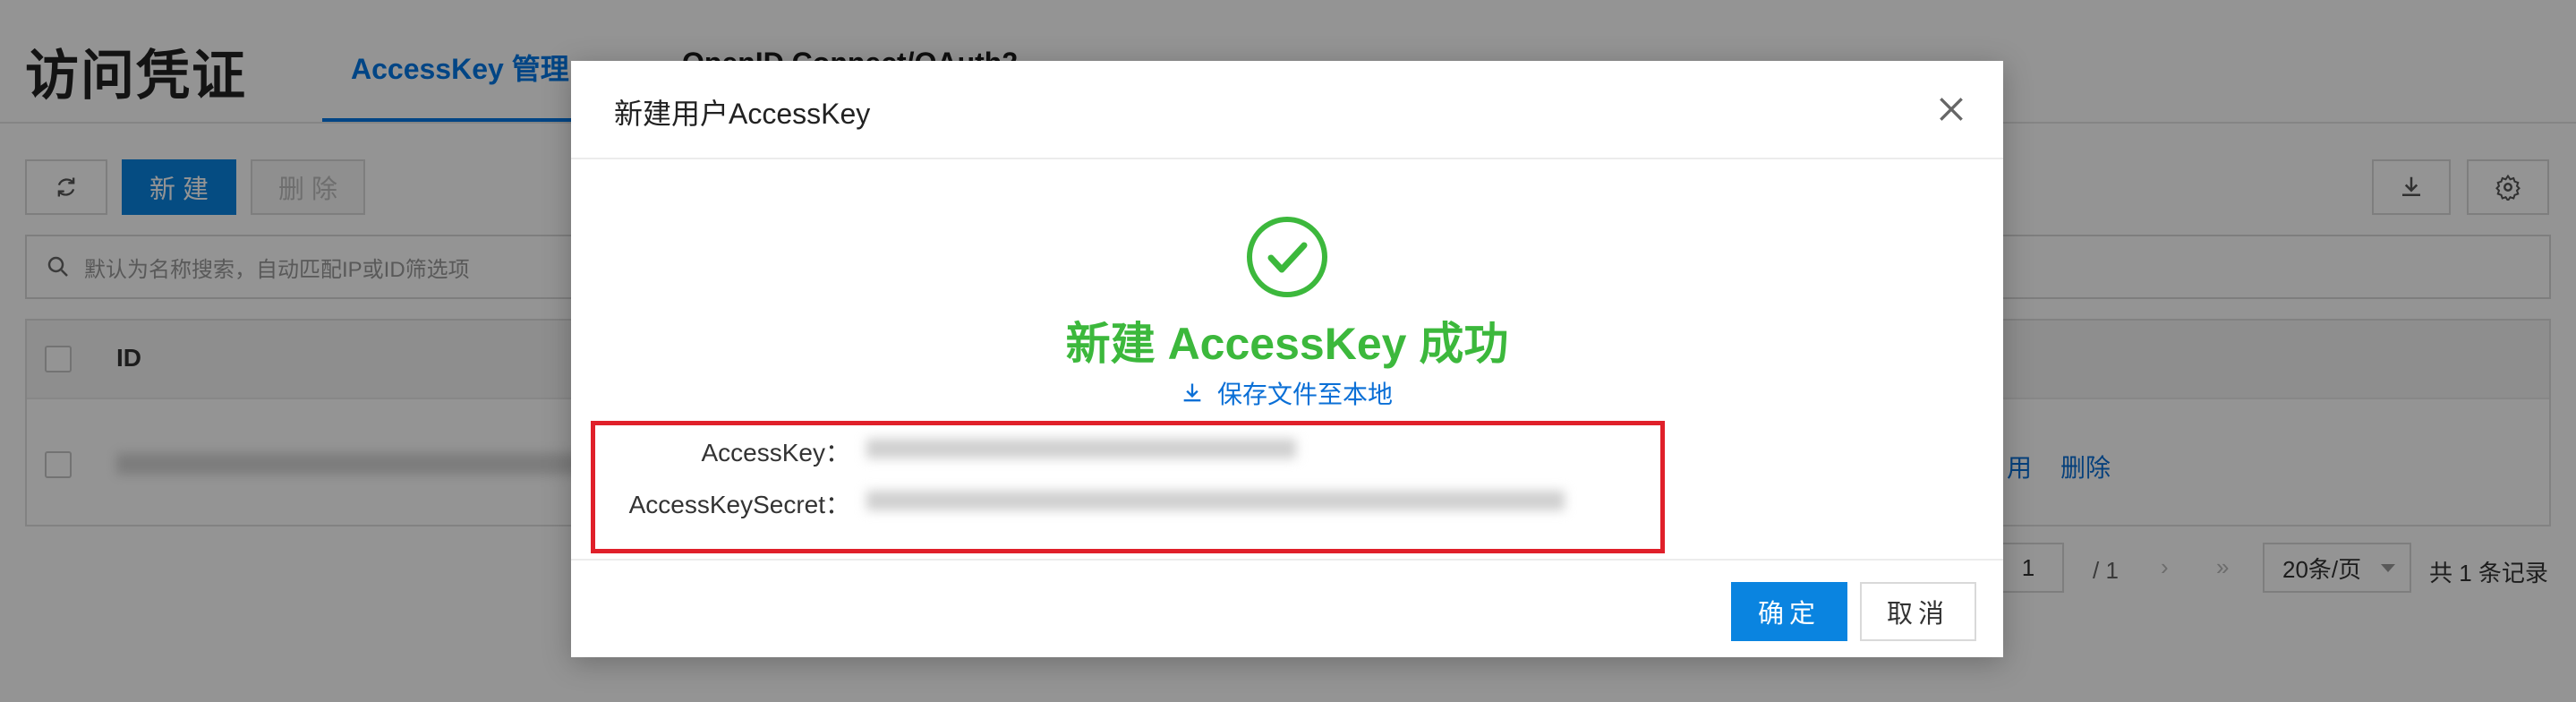 This screenshot has width=2576, height=702. Describe the element at coordinates (776, 453) in the screenshot. I see `accesskey-label: AccessKey：` at that location.